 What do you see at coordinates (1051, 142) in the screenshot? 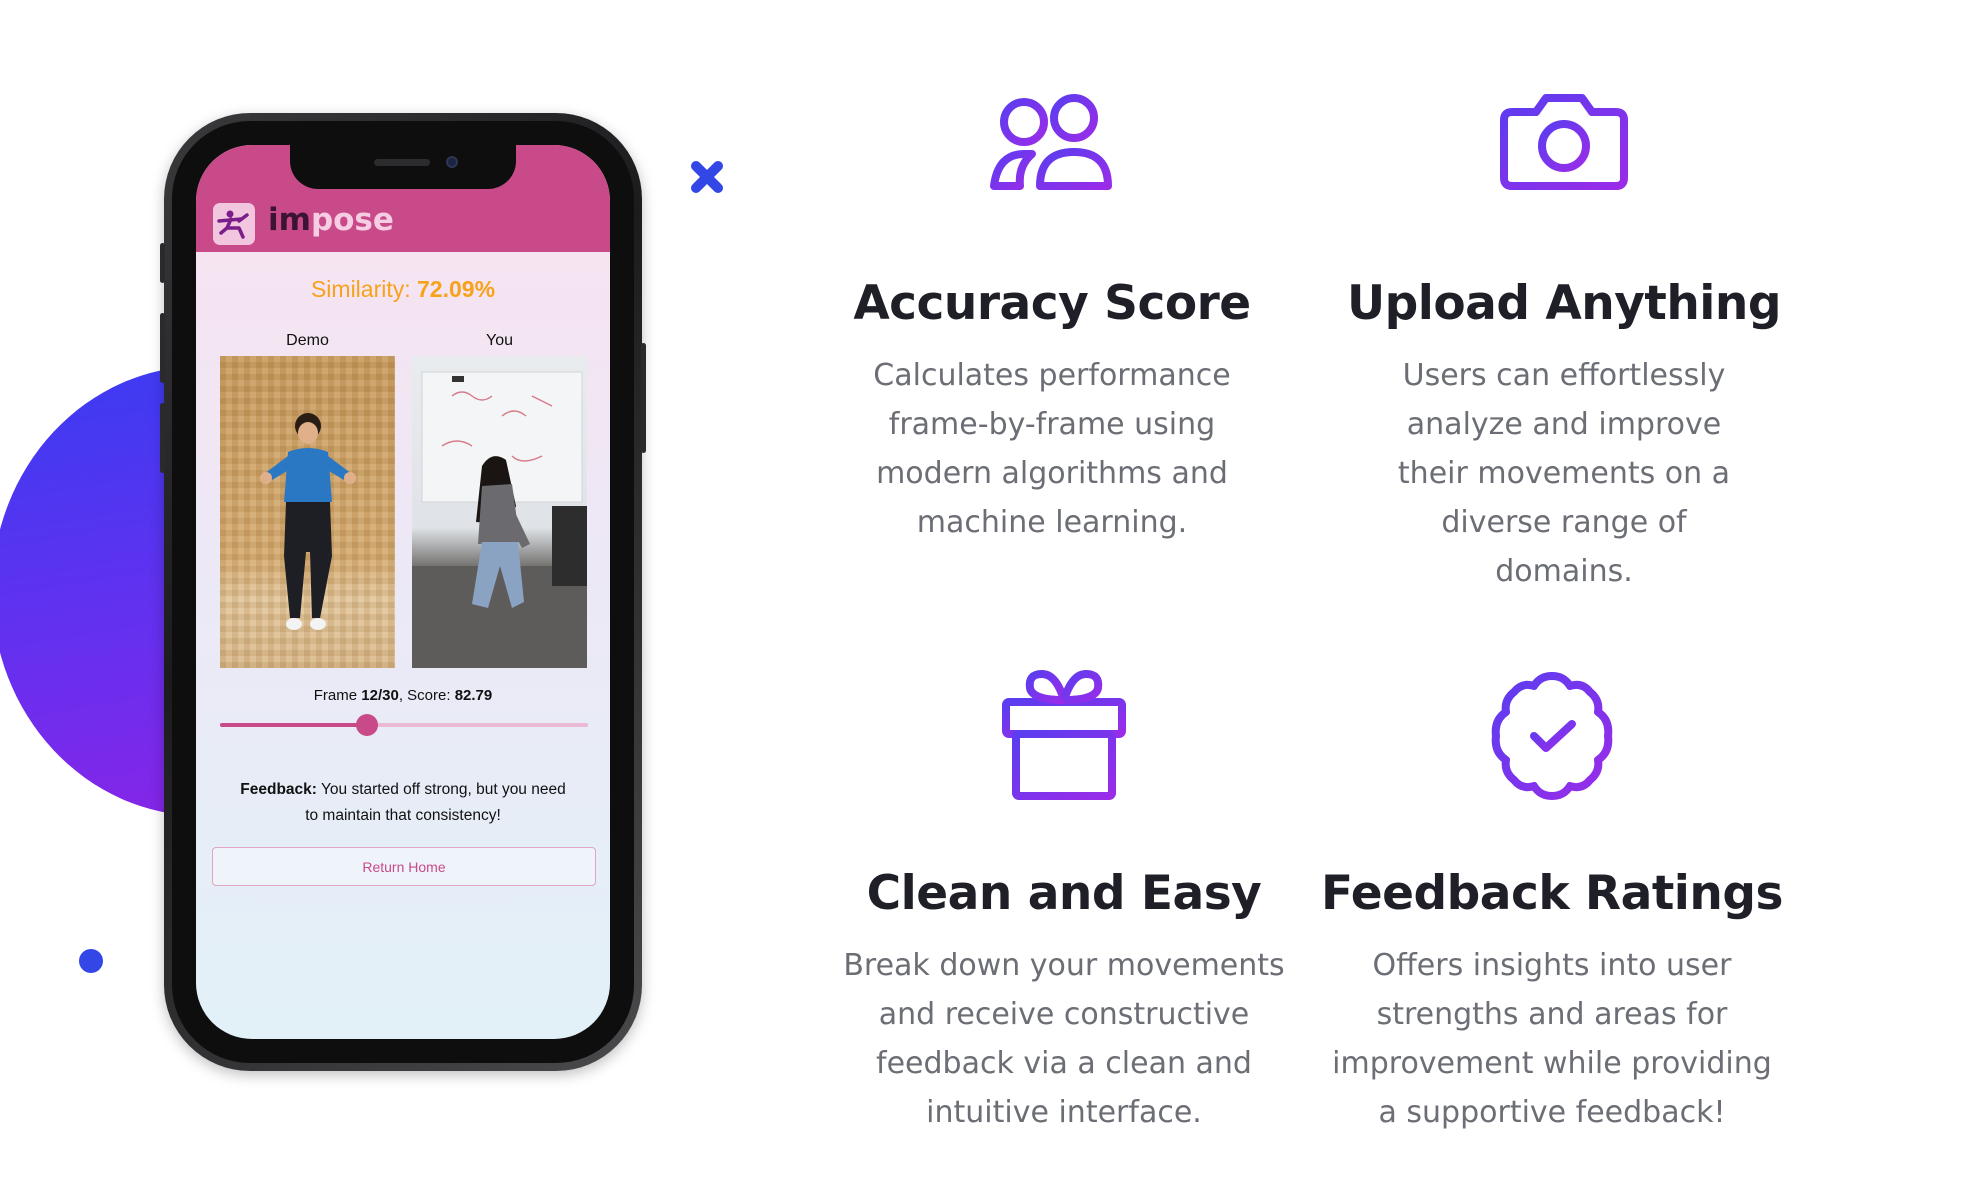
I see `users-icon` at bounding box center [1051, 142].